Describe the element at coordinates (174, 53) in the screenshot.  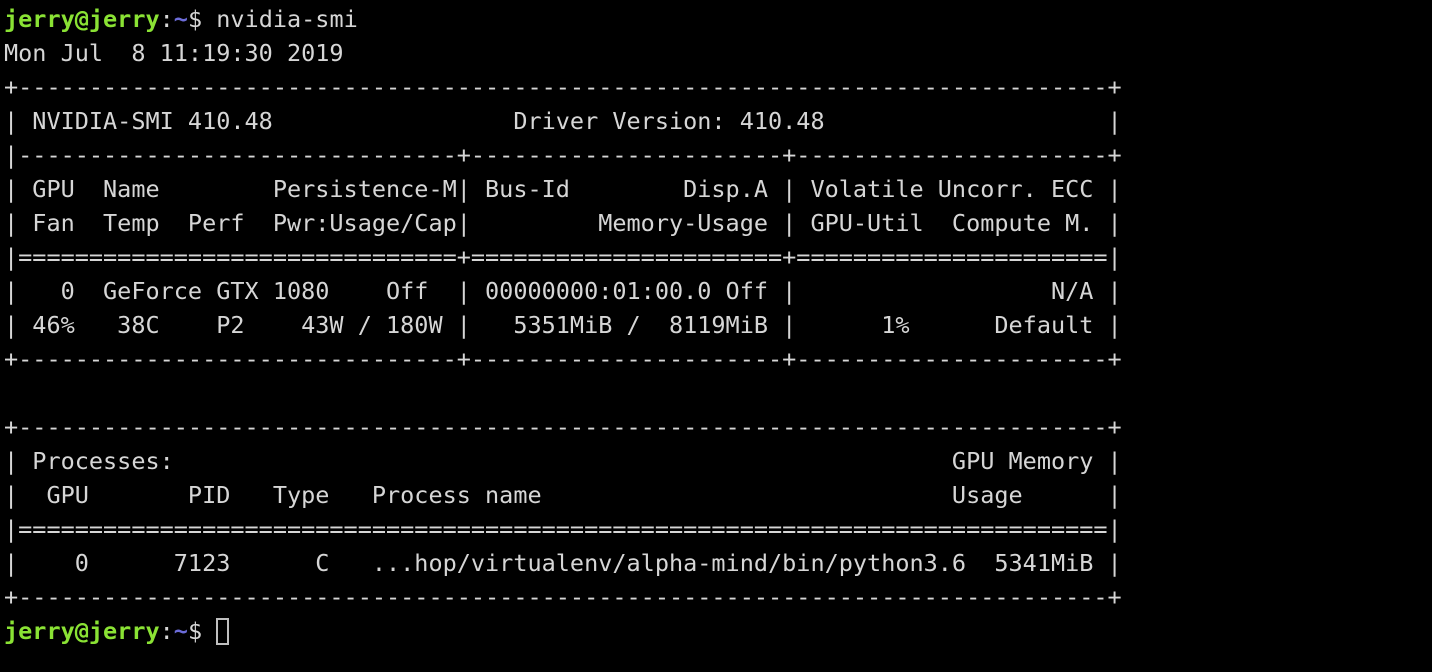
I see `timestamp-line: Mon Jul 8 11:19:30 2019` at that location.